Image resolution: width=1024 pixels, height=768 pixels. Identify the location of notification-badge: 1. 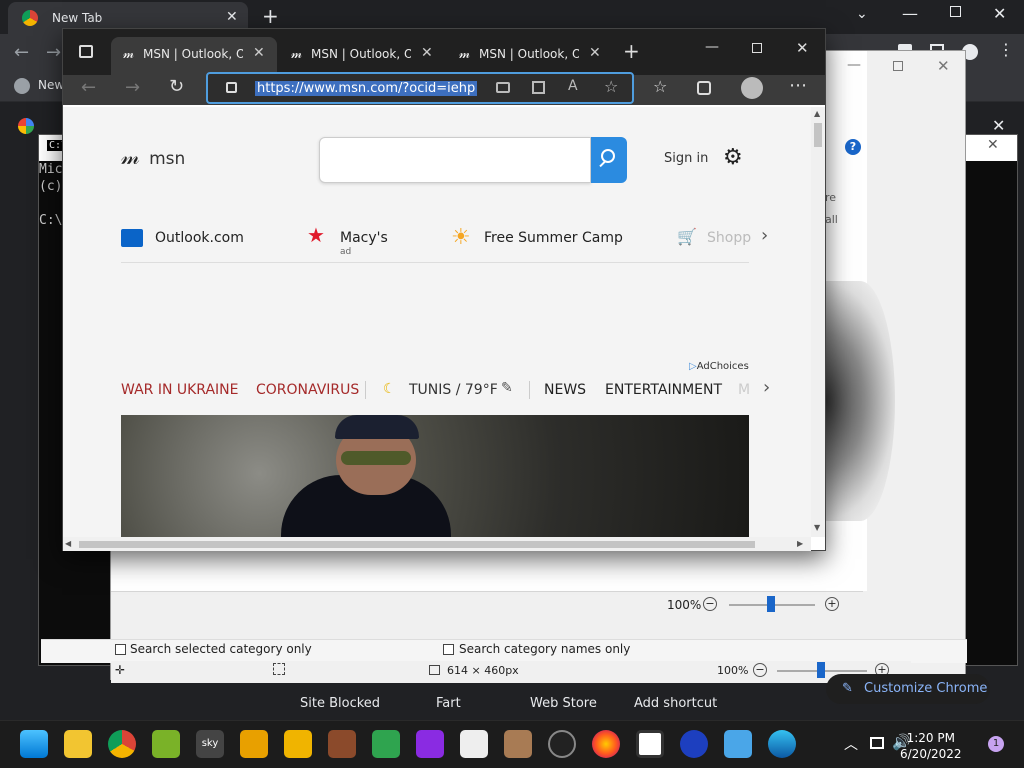
(996, 744).